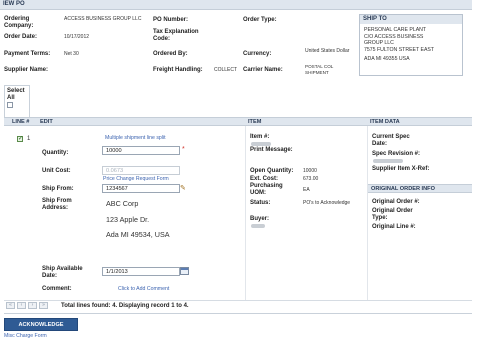 Image resolution: width=480 pixels, height=348 pixels. What do you see at coordinates (403, 189) in the screenshot?
I see `original-order-info-title: ORIGINAL ORDER INFO` at bounding box center [403, 189].